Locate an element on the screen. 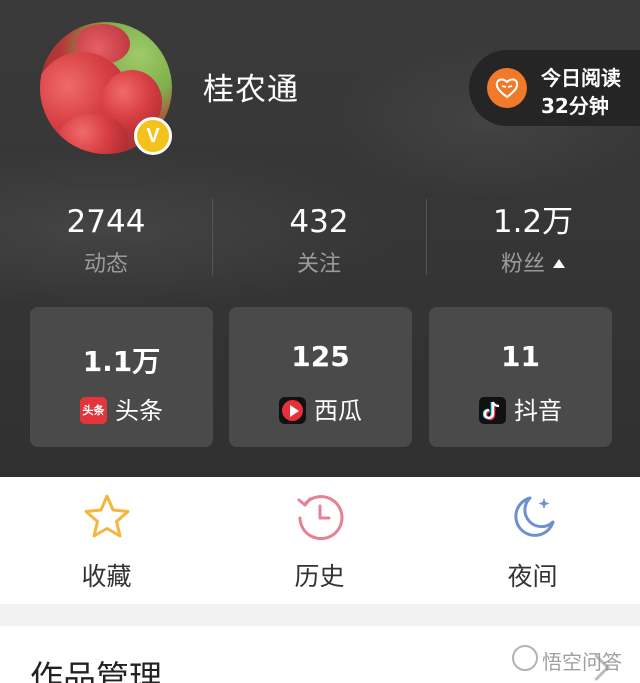  stat-posts: 2744 动态 is located at coordinates (106, 239).